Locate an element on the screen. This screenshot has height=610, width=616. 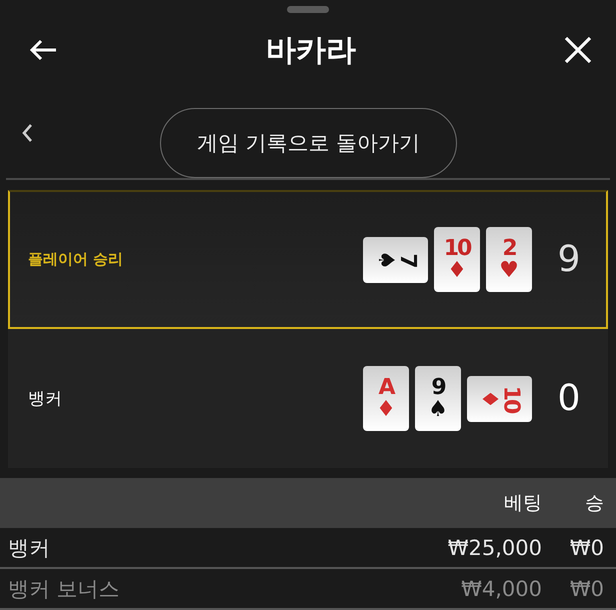
chevron-left-icon is located at coordinates (27, 133).